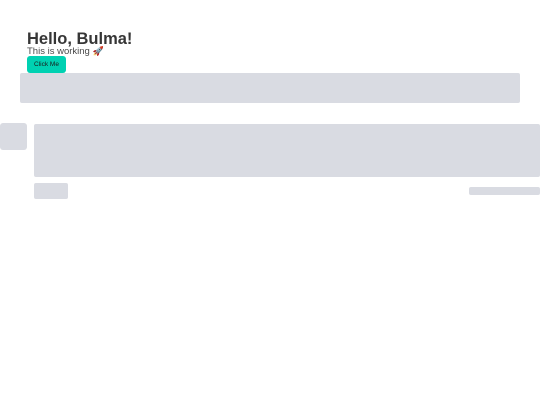  What do you see at coordinates (98, 50) in the screenshot?
I see `rocket-icon: 🚀` at bounding box center [98, 50].